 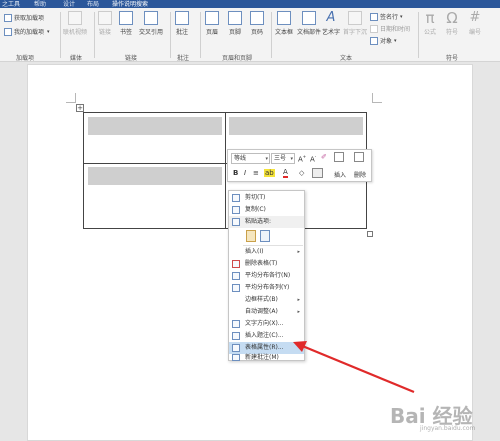 I want to click on annotation-arrow, so click(x=354, y=367).